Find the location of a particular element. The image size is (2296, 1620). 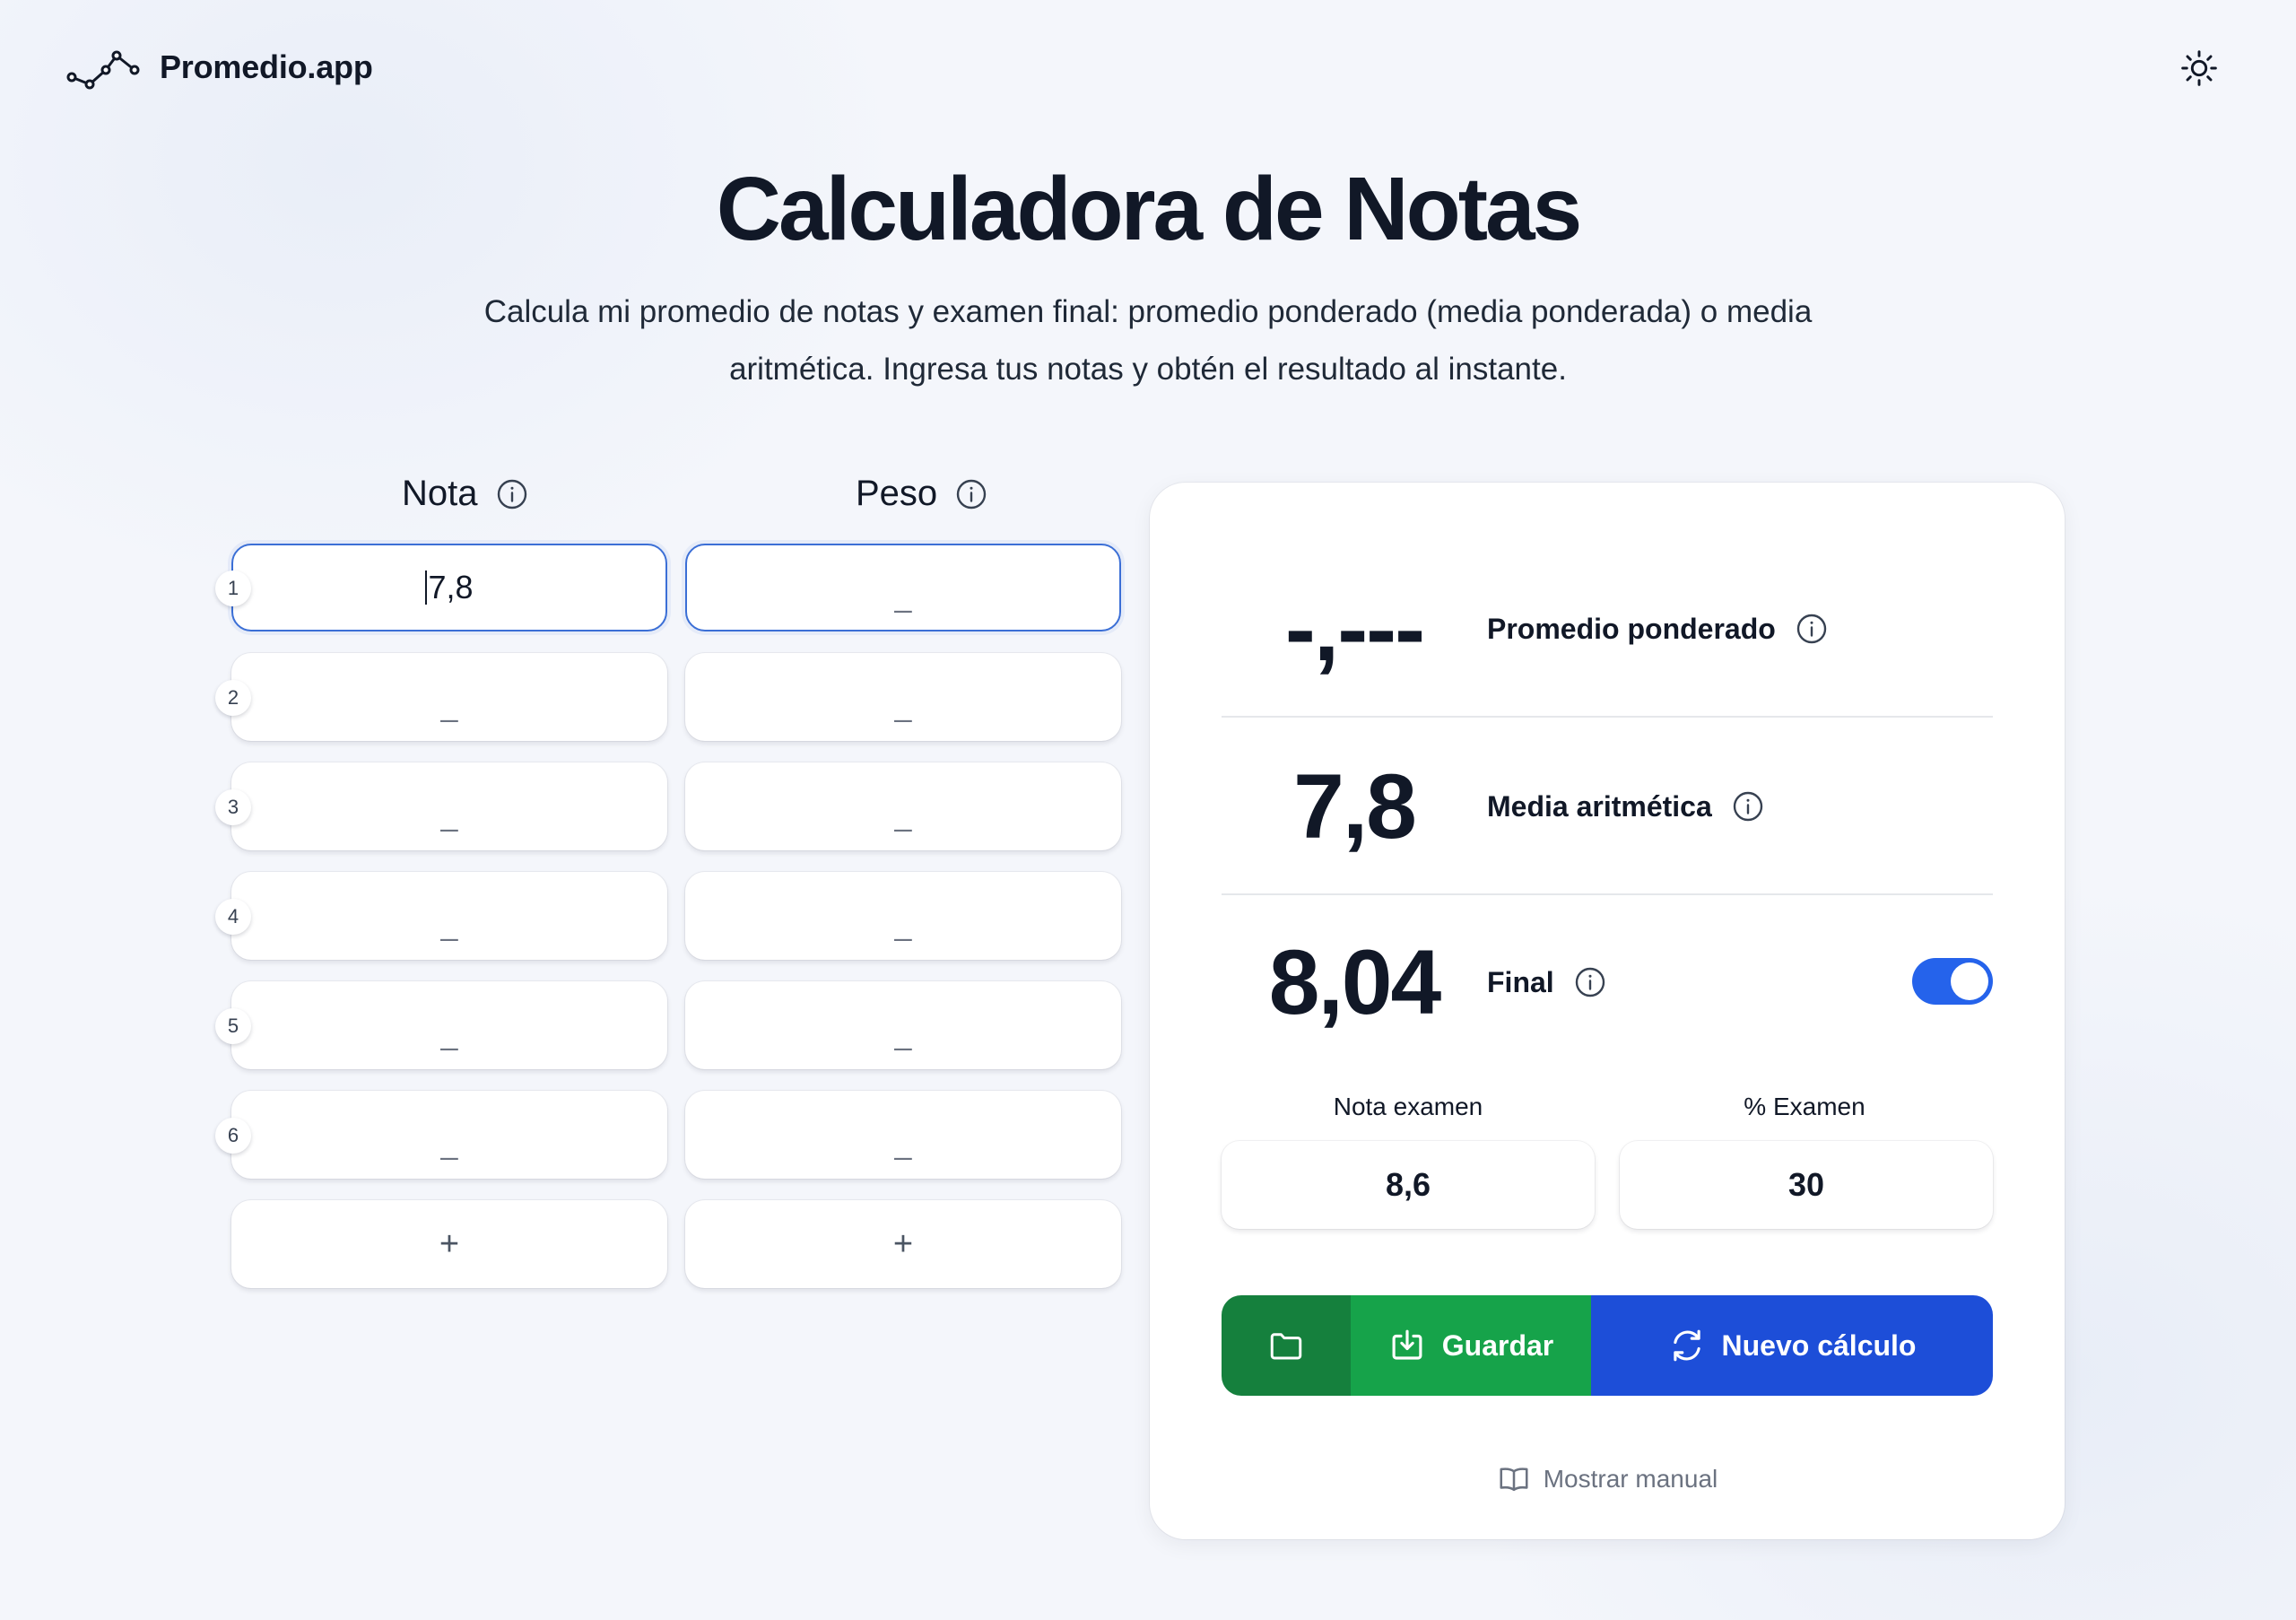

toggle-knob is located at coordinates (1969, 981).